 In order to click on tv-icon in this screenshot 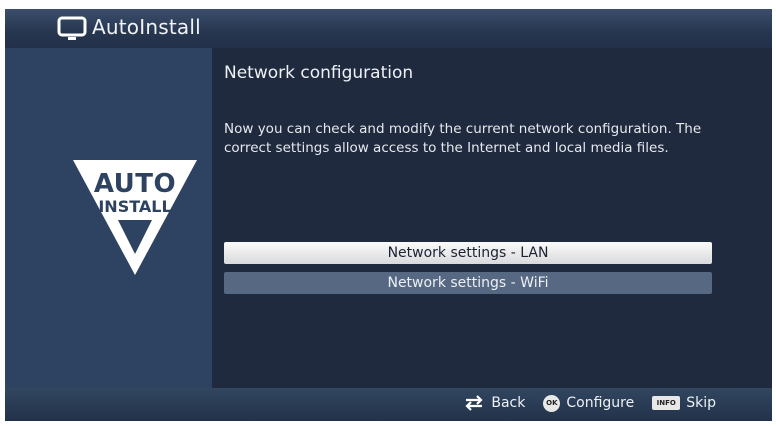, I will do `click(72, 28)`.